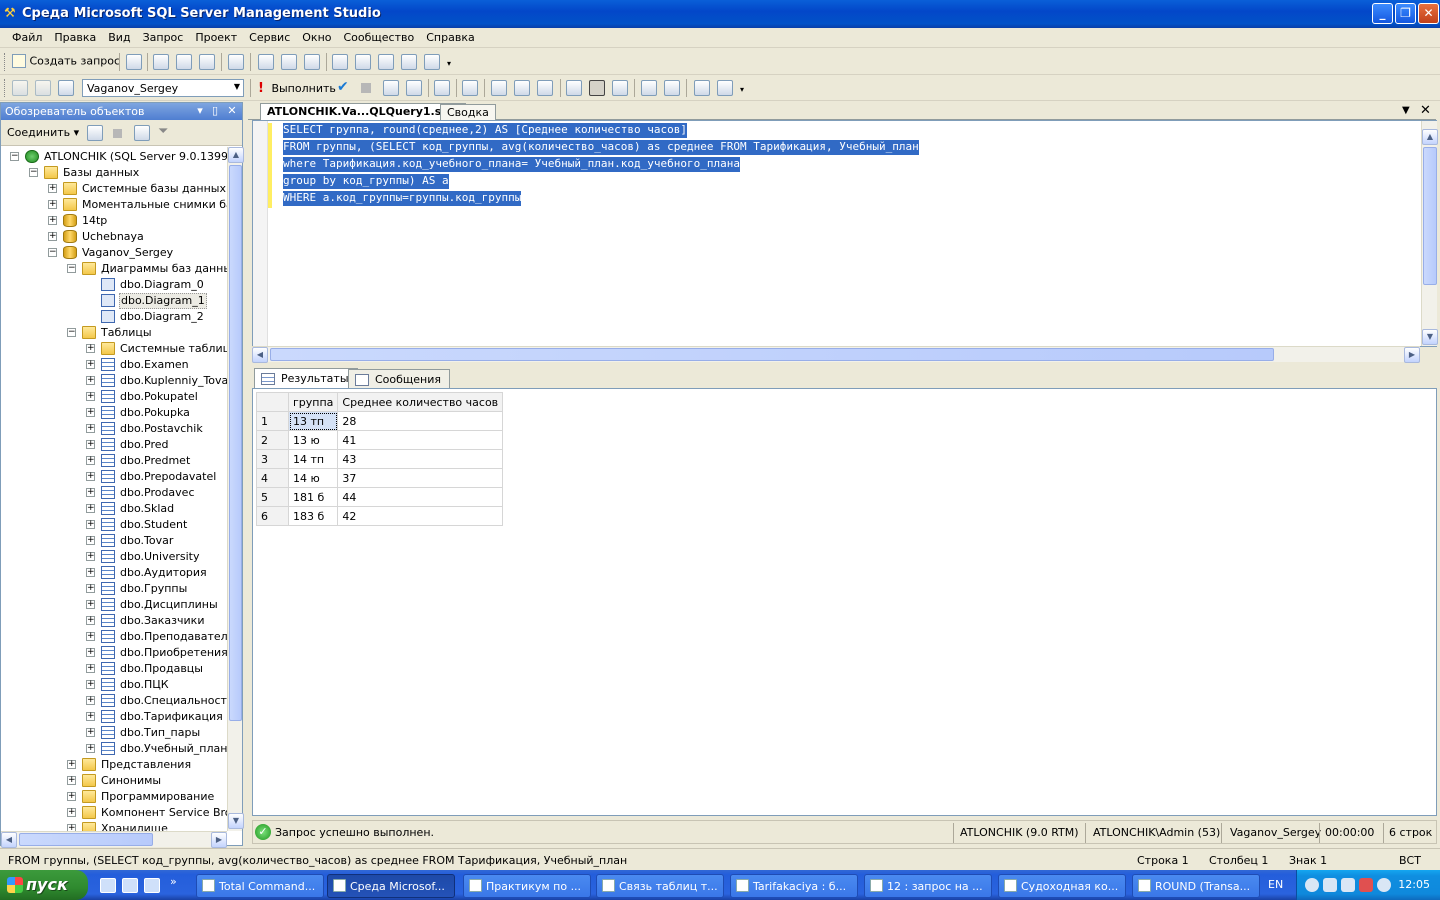 This screenshot has width=1440, height=900. Describe the element at coordinates (313, 421) in the screenshot. I see `grid-cell: 13 тп` at that location.